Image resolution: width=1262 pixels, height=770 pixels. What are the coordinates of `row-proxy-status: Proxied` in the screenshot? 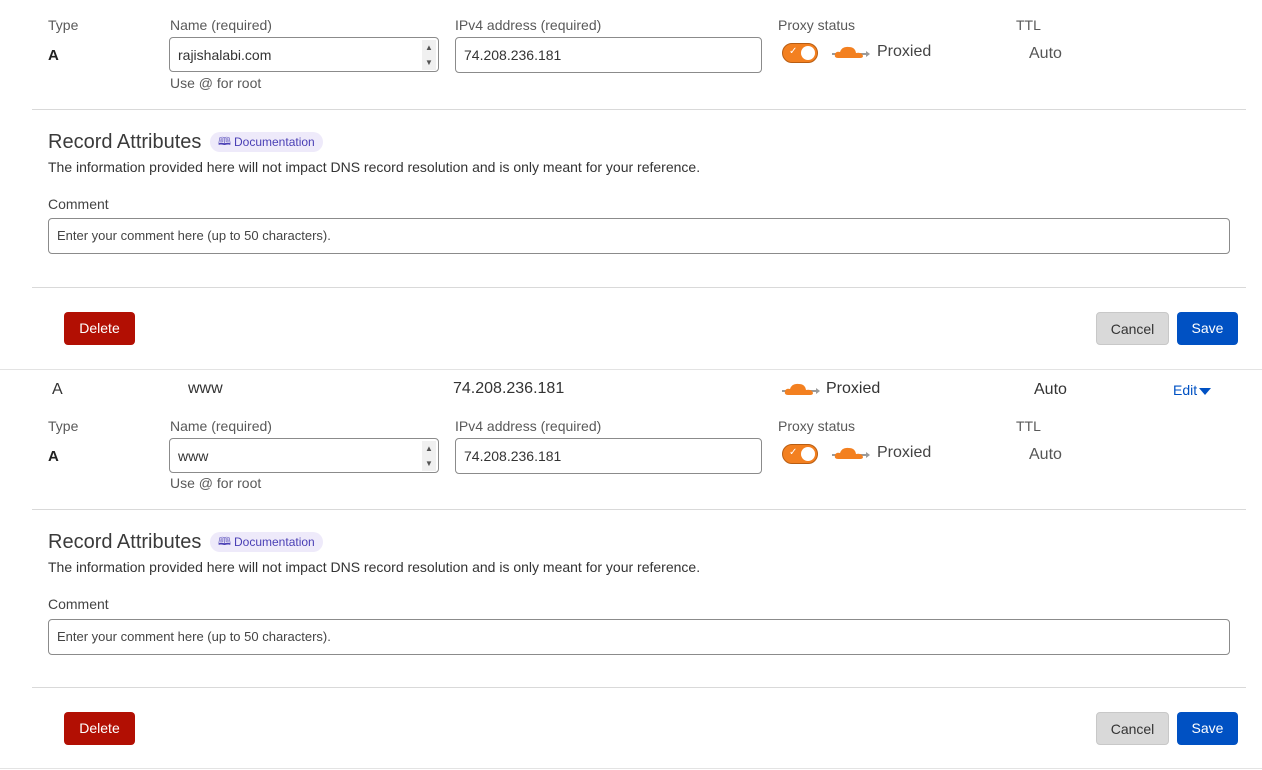 It's located at (853, 388).